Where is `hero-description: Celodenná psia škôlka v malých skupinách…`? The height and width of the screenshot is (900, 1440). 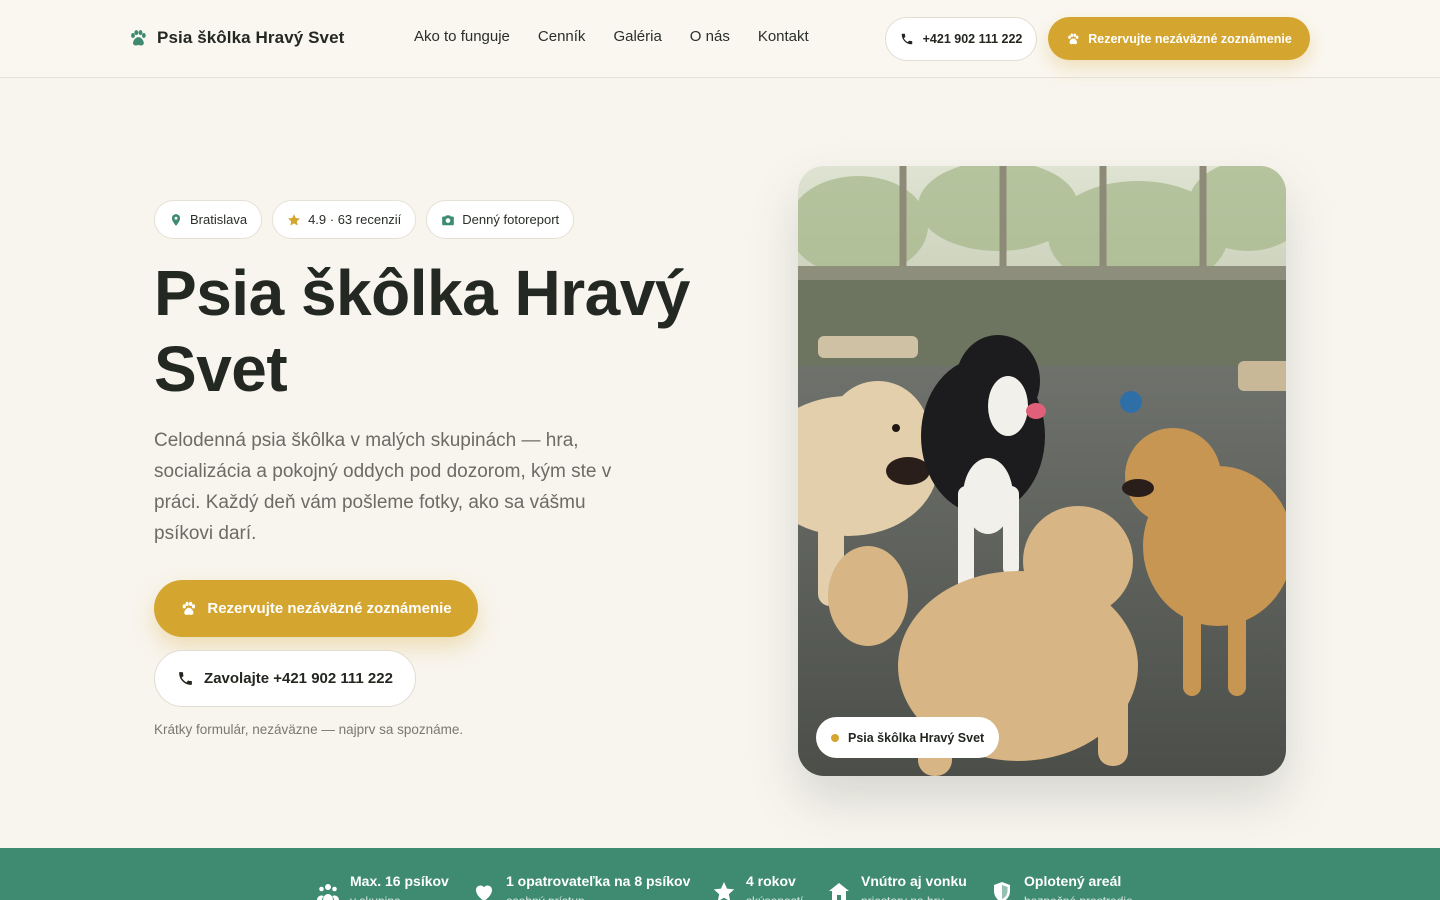
hero-description: Celodenná psia škôlka v malých skupinách… is located at coordinates (383, 487).